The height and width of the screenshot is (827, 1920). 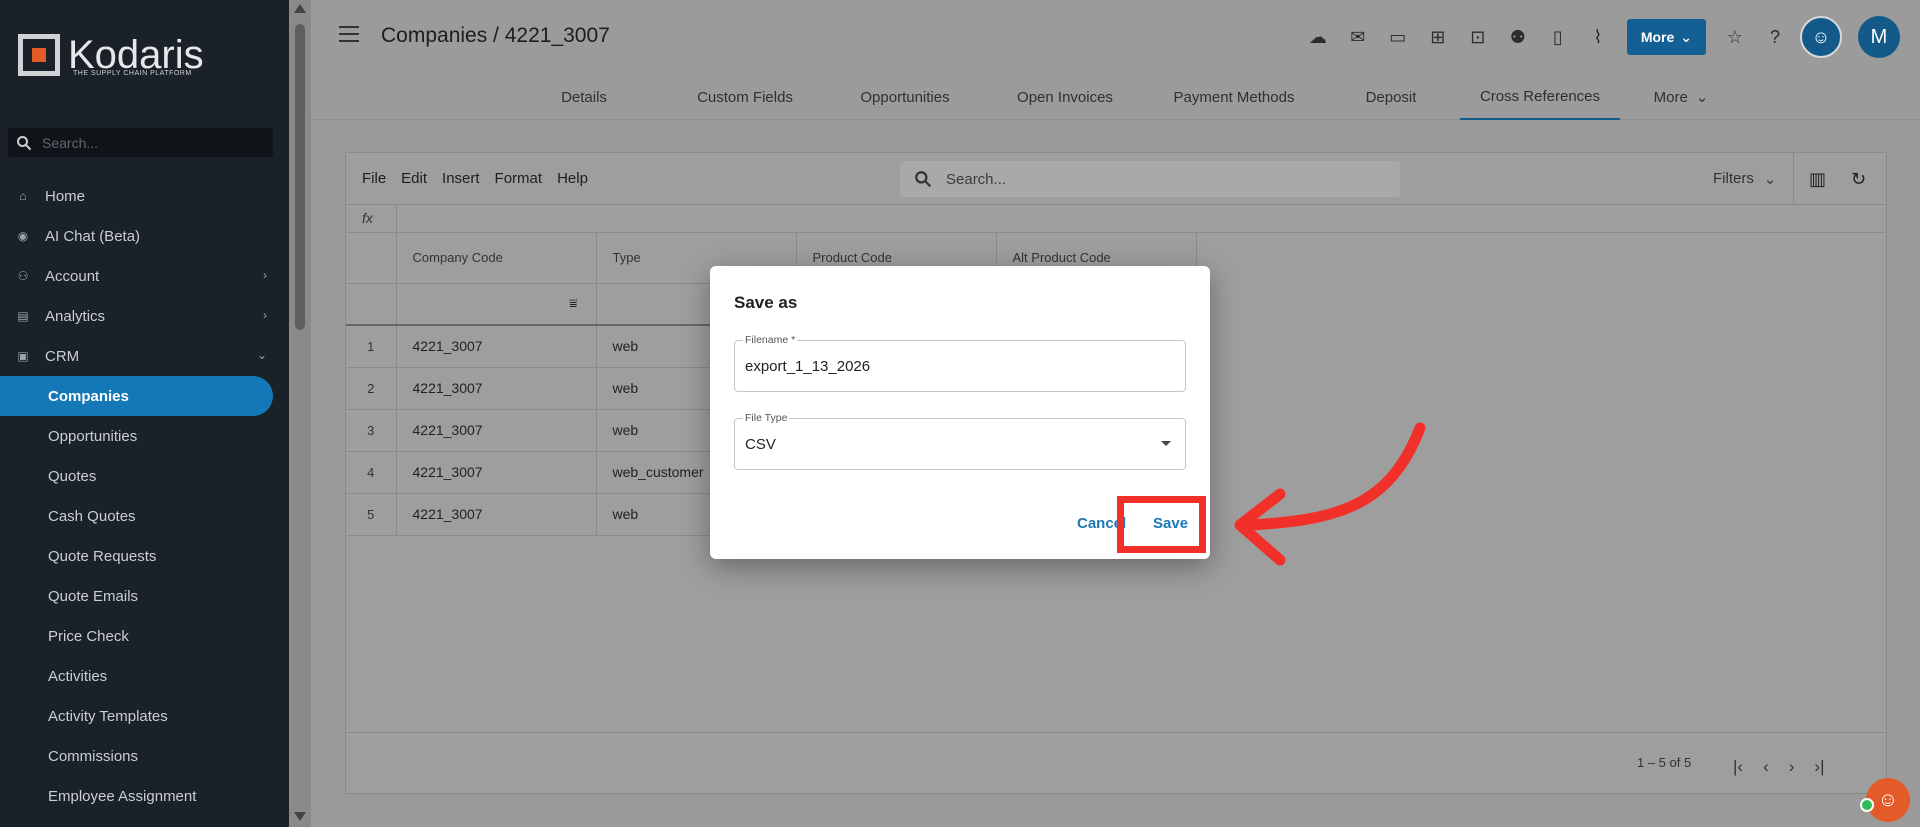 What do you see at coordinates (1598, 37) in the screenshot?
I see `attachment-icon: ⌇` at bounding box center [1598, 37].